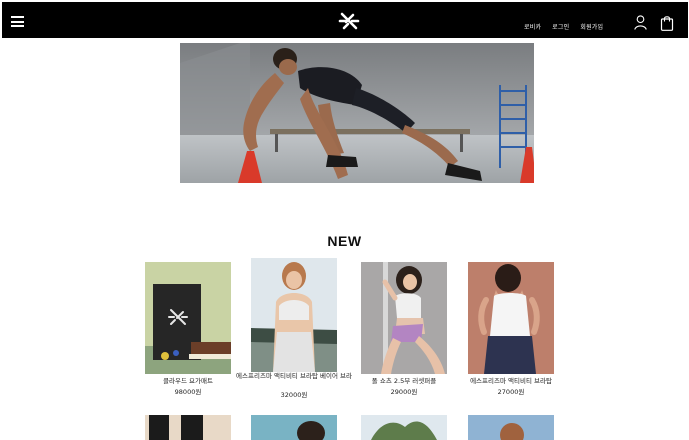 The image size is (689, 440). Describe the element at coordinates (17, 21) in the screenshot. I see `menu-icon` at that location.